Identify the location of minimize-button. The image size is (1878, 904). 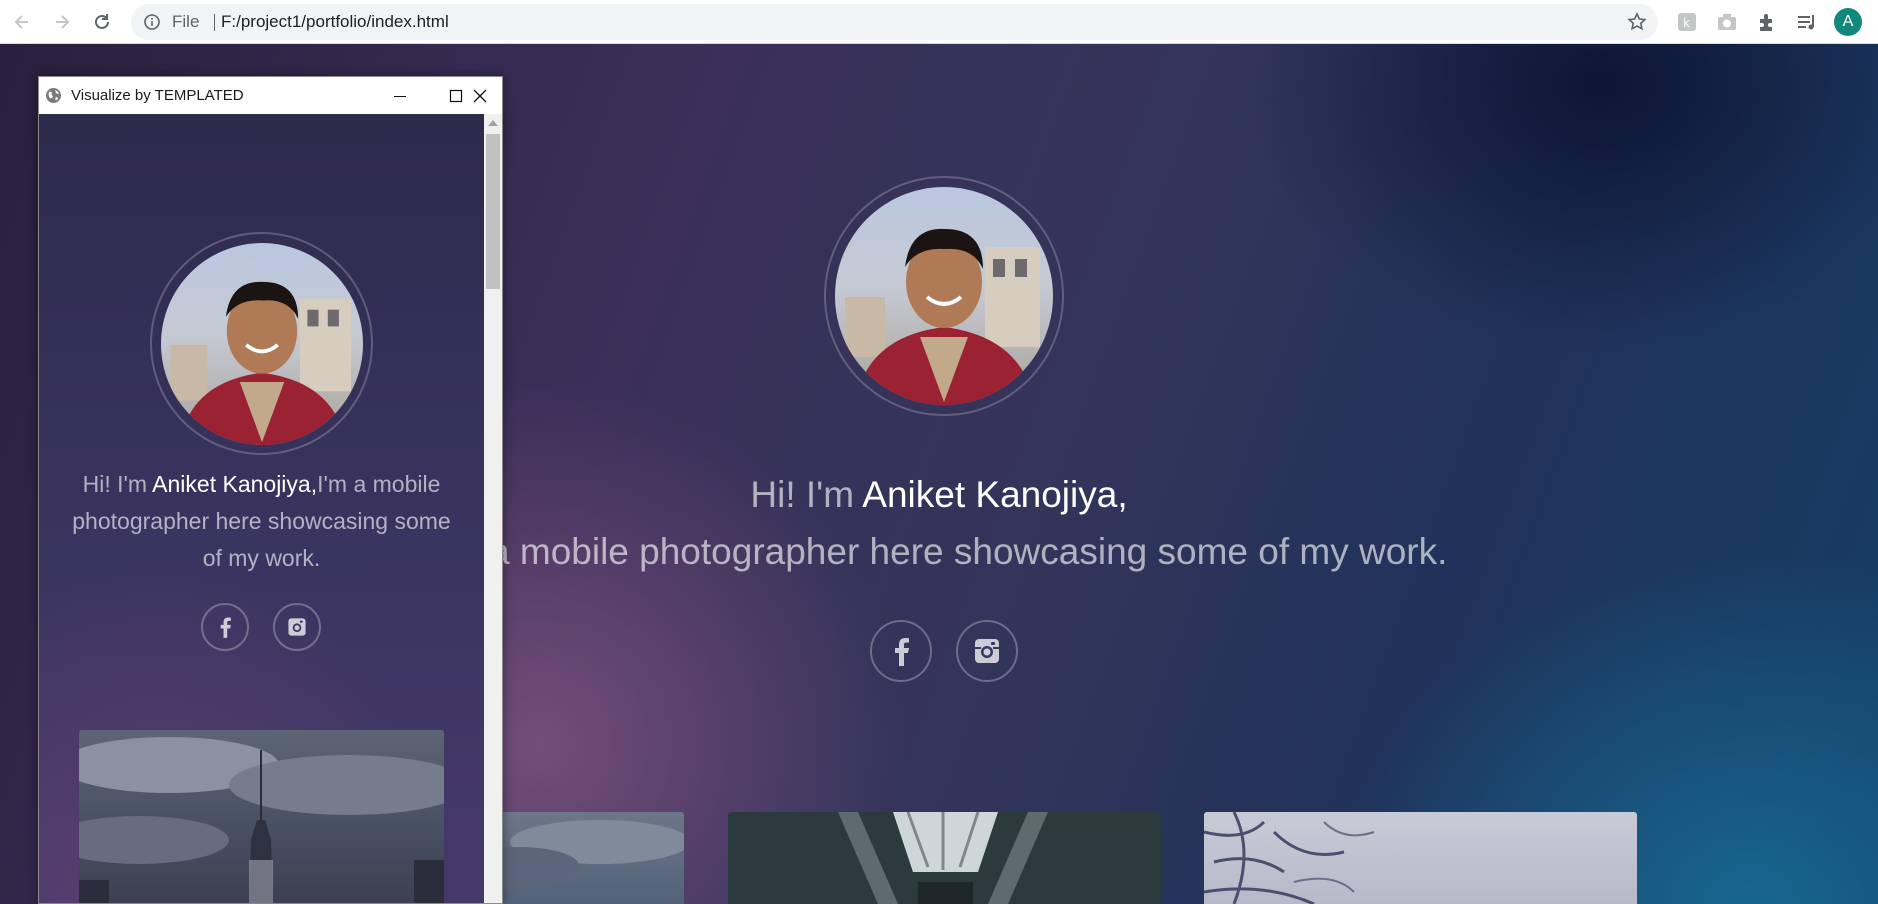
(400, 95).